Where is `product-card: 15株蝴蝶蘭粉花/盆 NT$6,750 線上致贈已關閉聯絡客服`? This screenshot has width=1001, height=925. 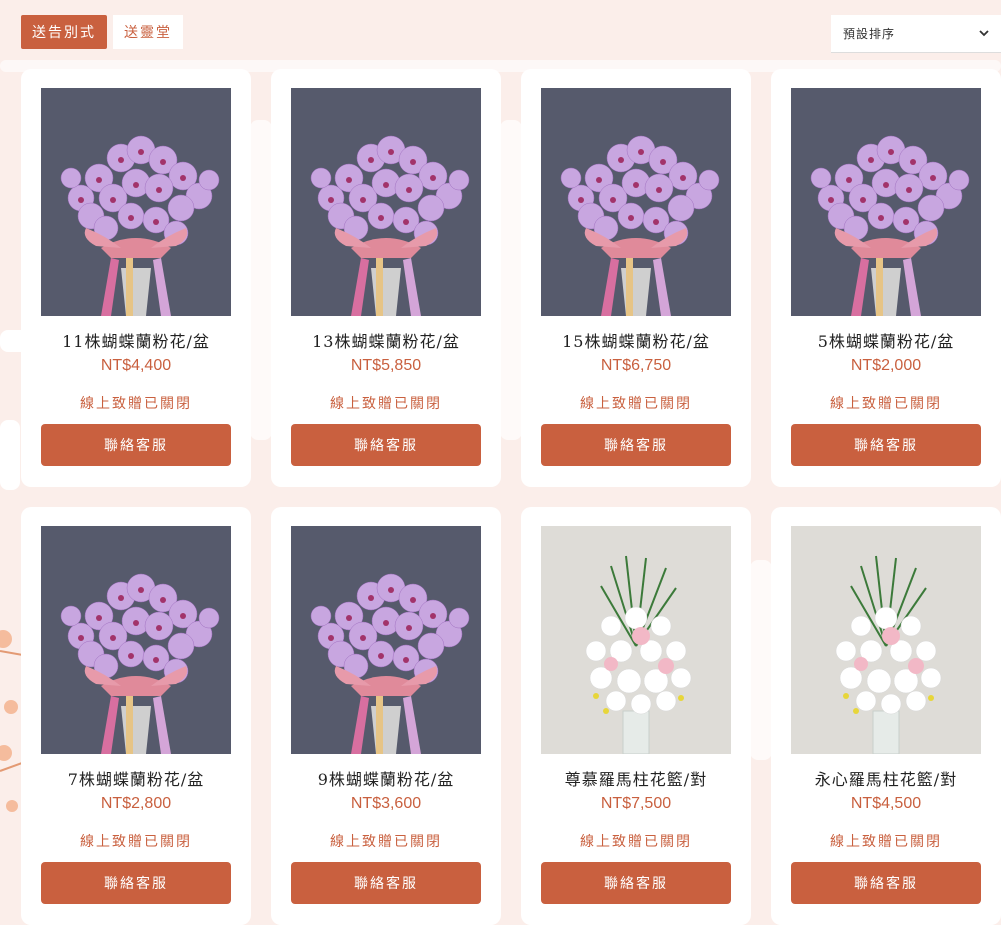
product-card: 15株蝴蝶蘭粉花/盆 NT$6,750 線上致贈已關閉聯絡客服 is located at coordinates (636, 278).